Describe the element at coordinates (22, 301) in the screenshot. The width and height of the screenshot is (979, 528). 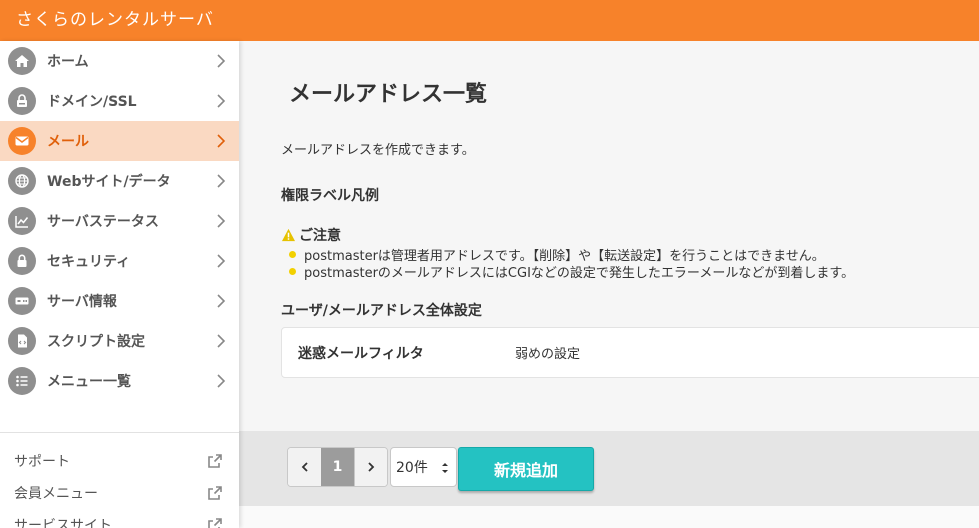
I see `server-icon` at that location.